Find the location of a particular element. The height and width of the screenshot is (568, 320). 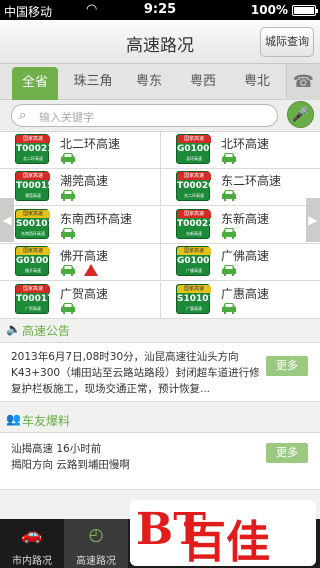

road-code-sub: 广贺高速 is located at coordinates (33, 308).